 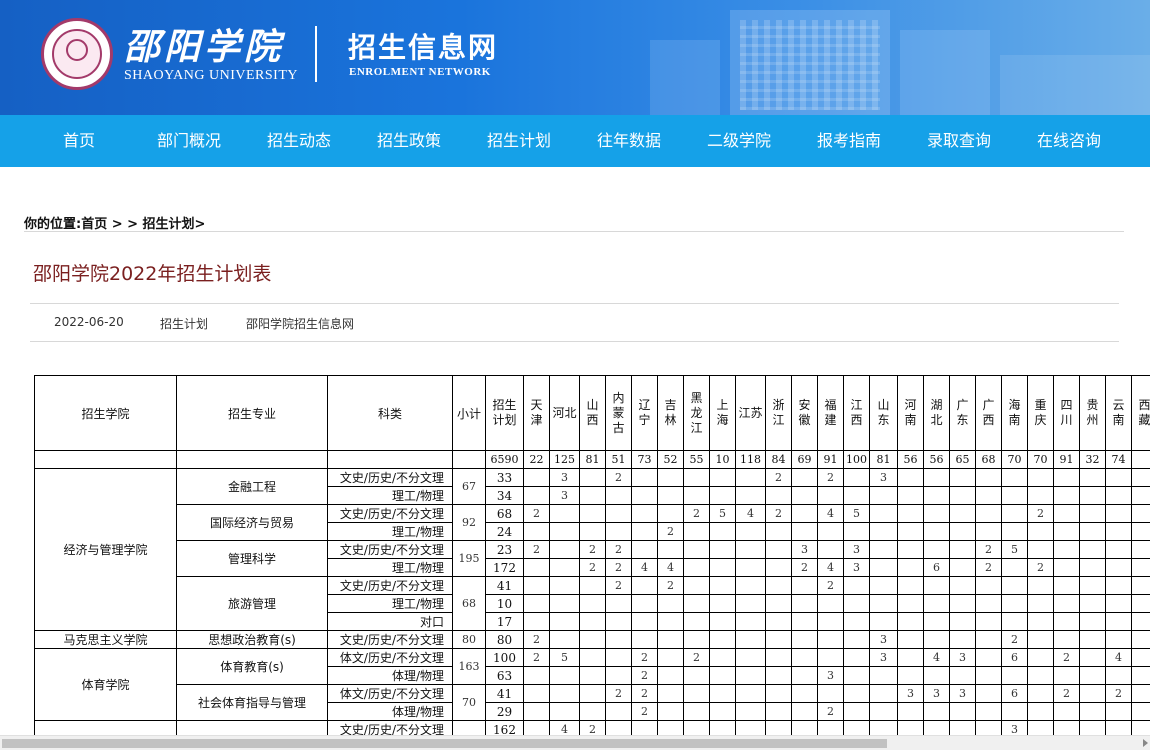 I want to click on table-row: 管理科学 文史/历史/不分文理 195 23 2 2 2 3 3 2 5, so click(x=592, y=558).